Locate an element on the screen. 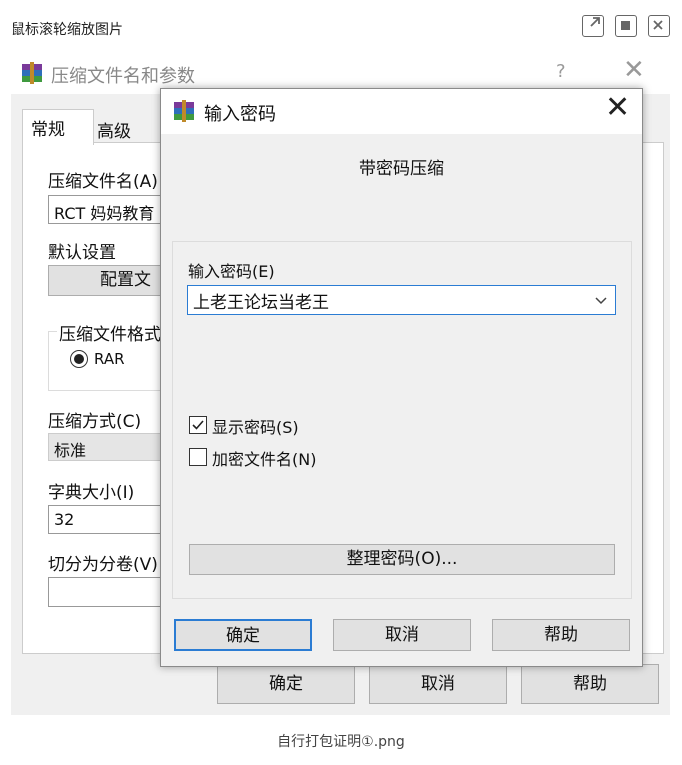 The image size is (682, 765). close-icon is located at coordinates (659, 26).